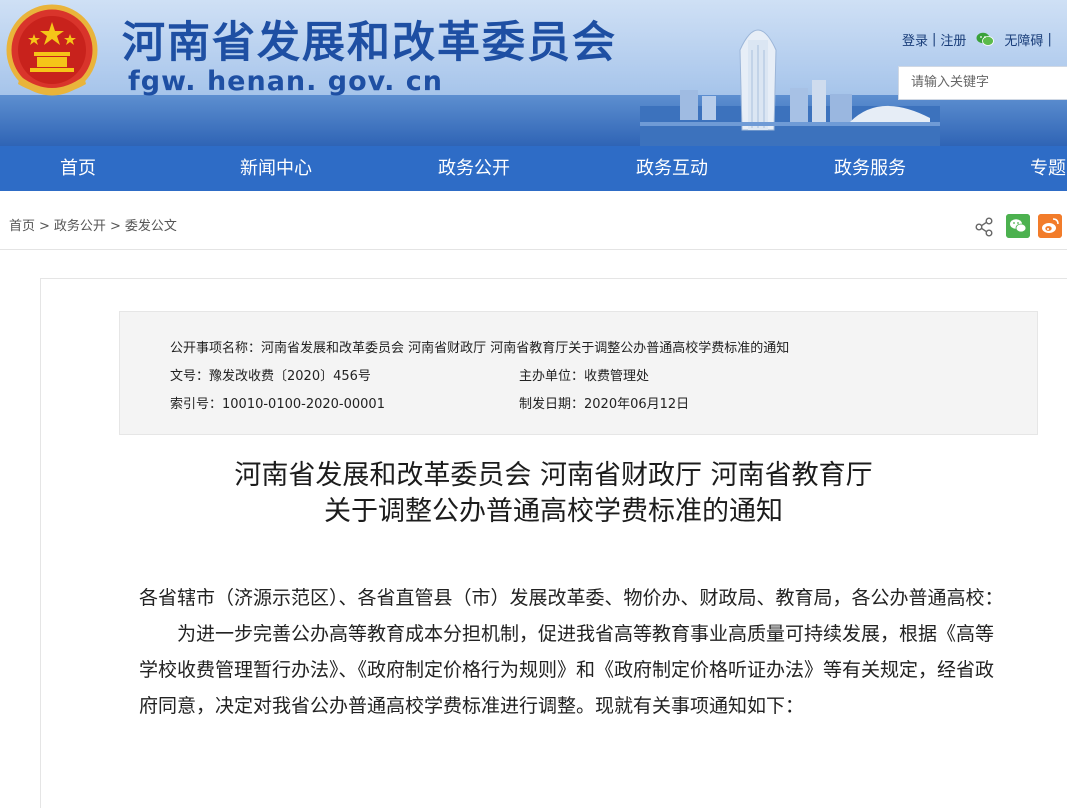 The width and height of the screenshot is (1067, 808). Describe the element at coordinates (196, 404) in the screenshot. I see `meta-index-label: 索引号：` at that location.